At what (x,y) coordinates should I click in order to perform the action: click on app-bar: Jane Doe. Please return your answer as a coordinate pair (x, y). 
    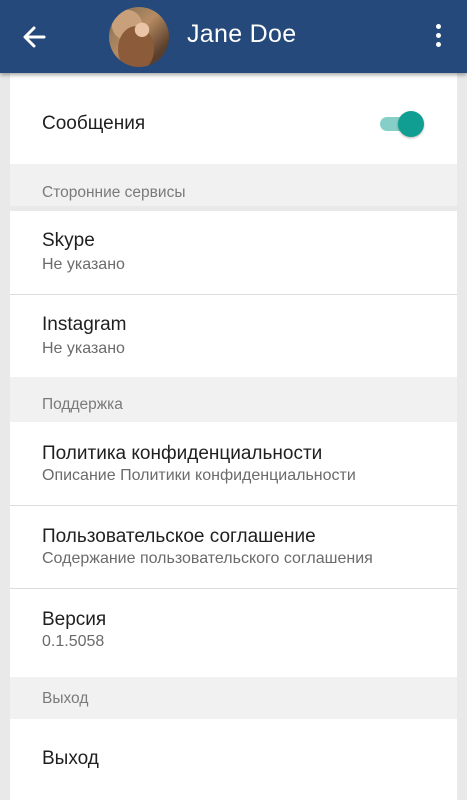
    Looking at the image, I should click on (233, 36).